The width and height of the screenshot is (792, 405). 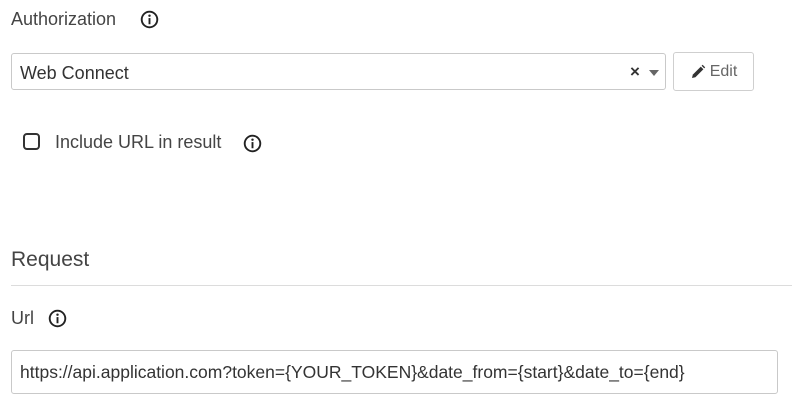 I want to click on edit-button: Edit, so click(x=713, y=71).